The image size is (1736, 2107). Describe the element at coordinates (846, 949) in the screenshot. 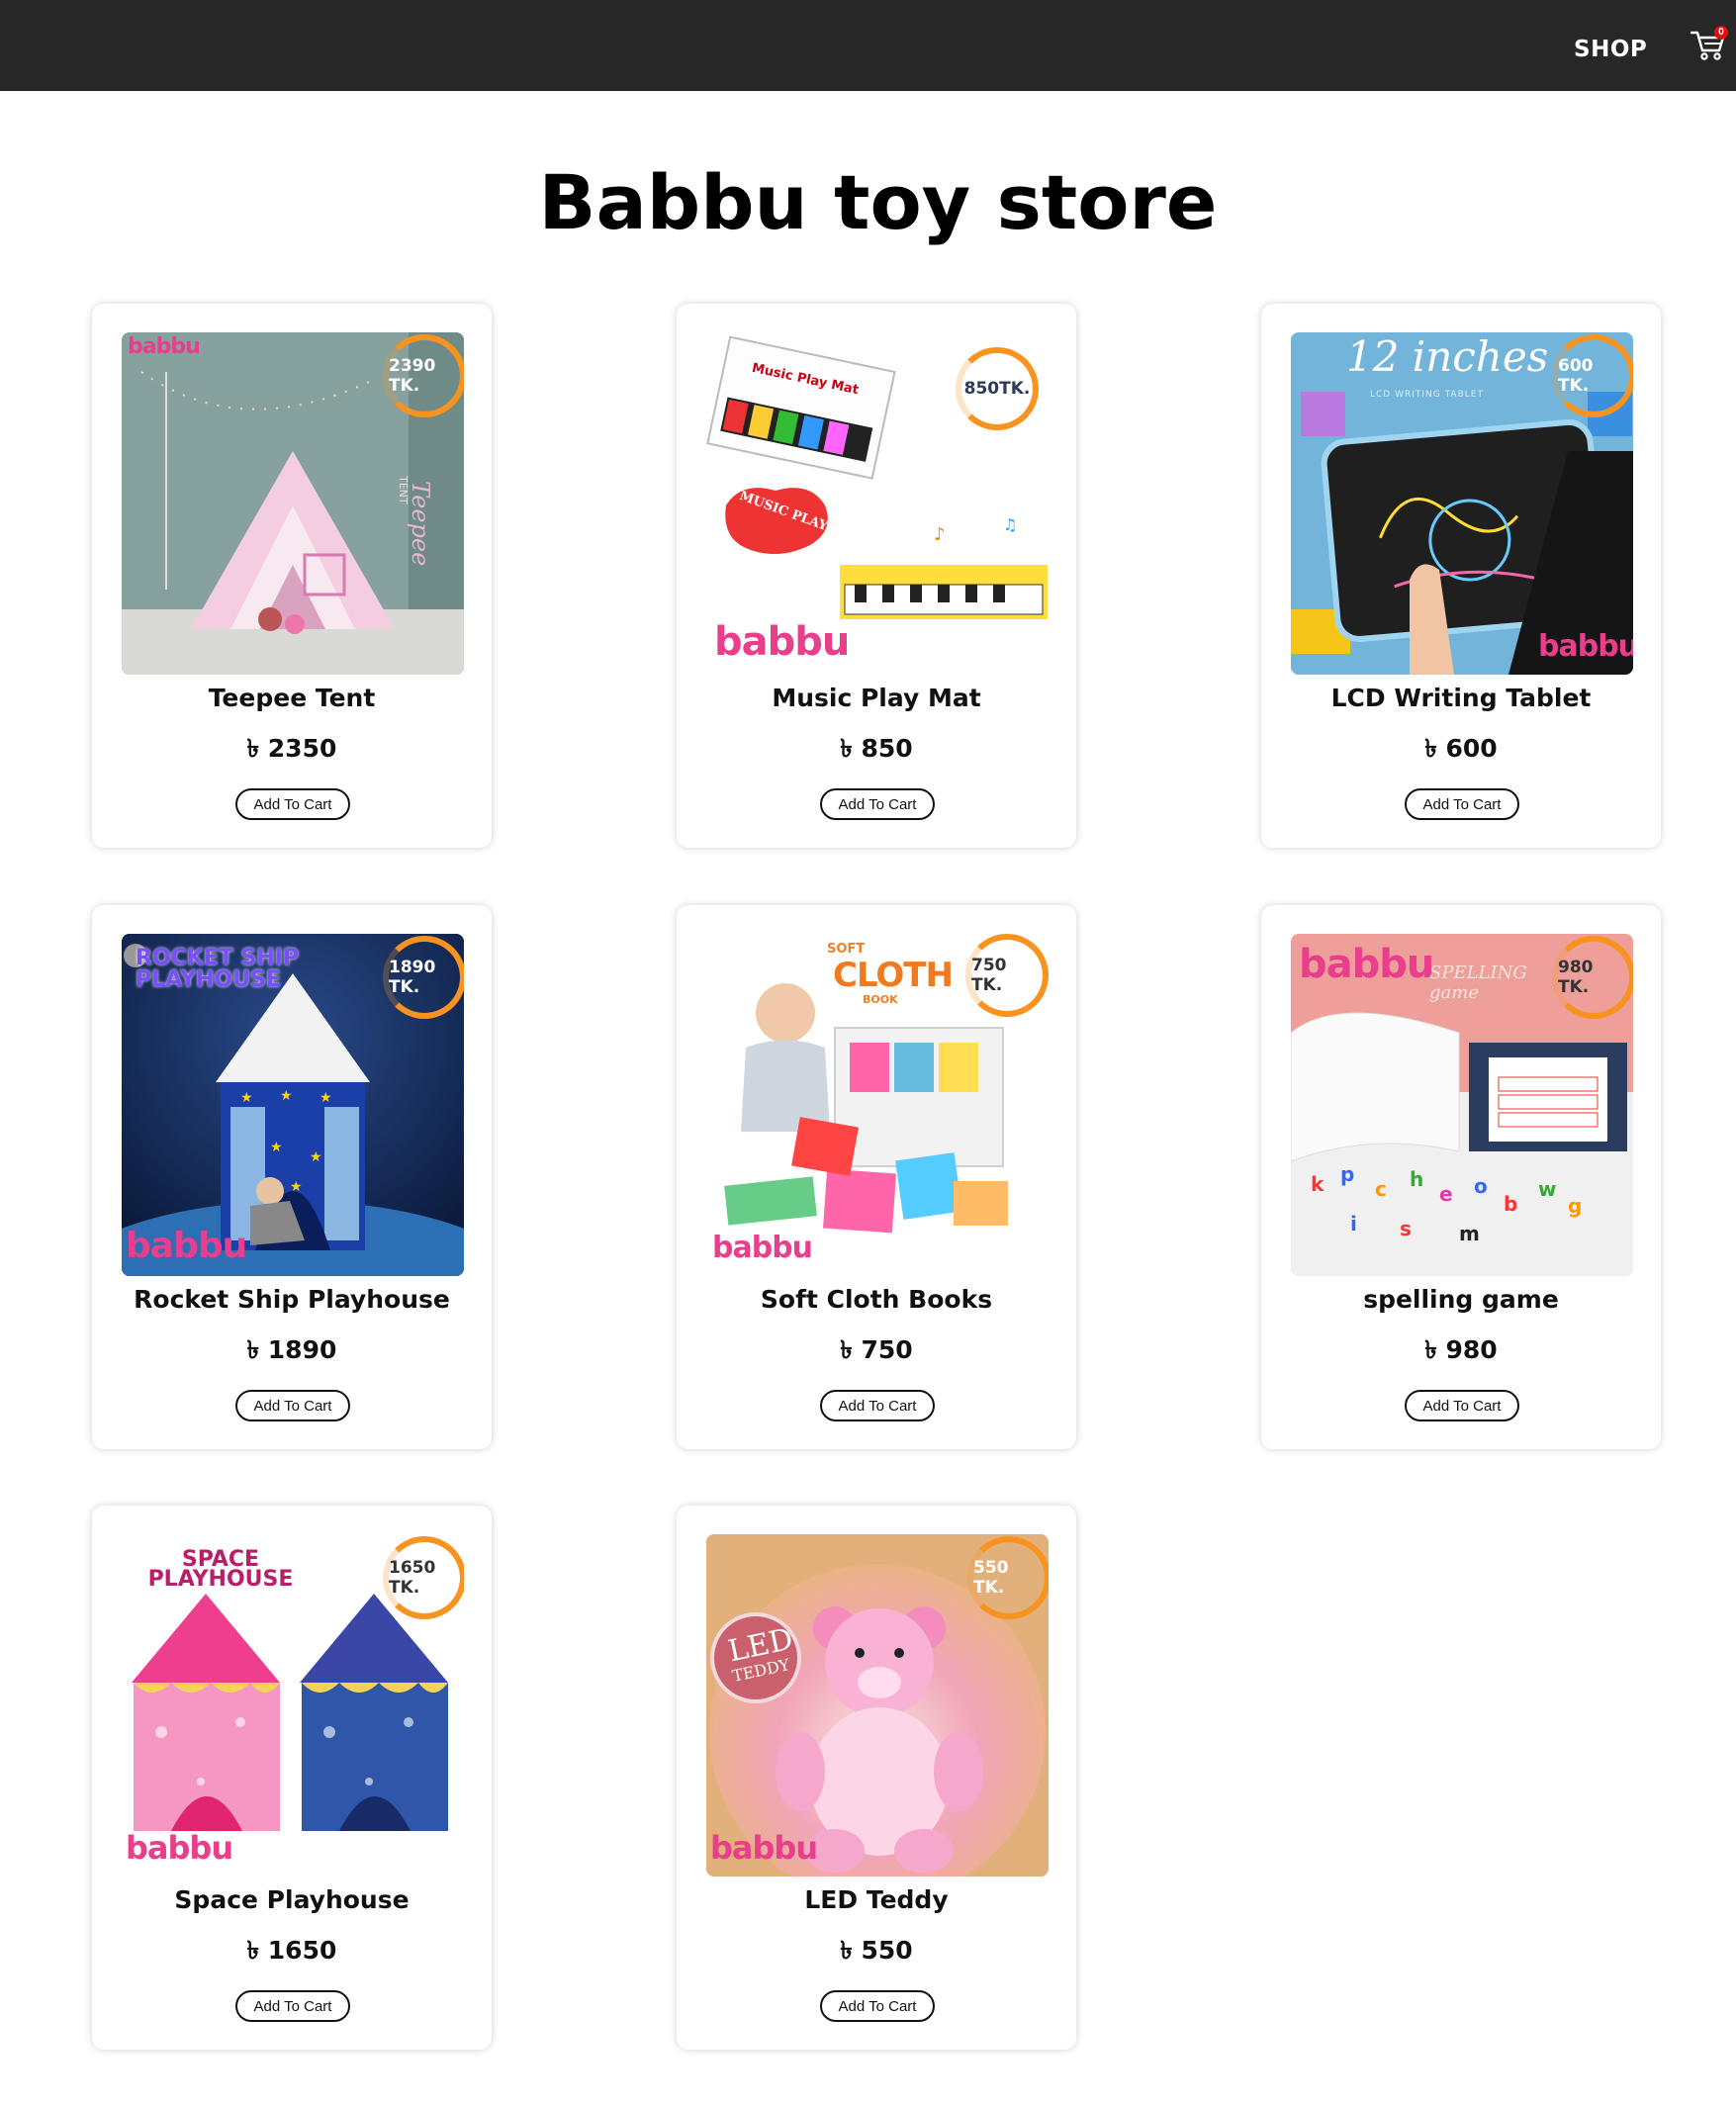

I see `image-subcaption: SOFT` at that location.